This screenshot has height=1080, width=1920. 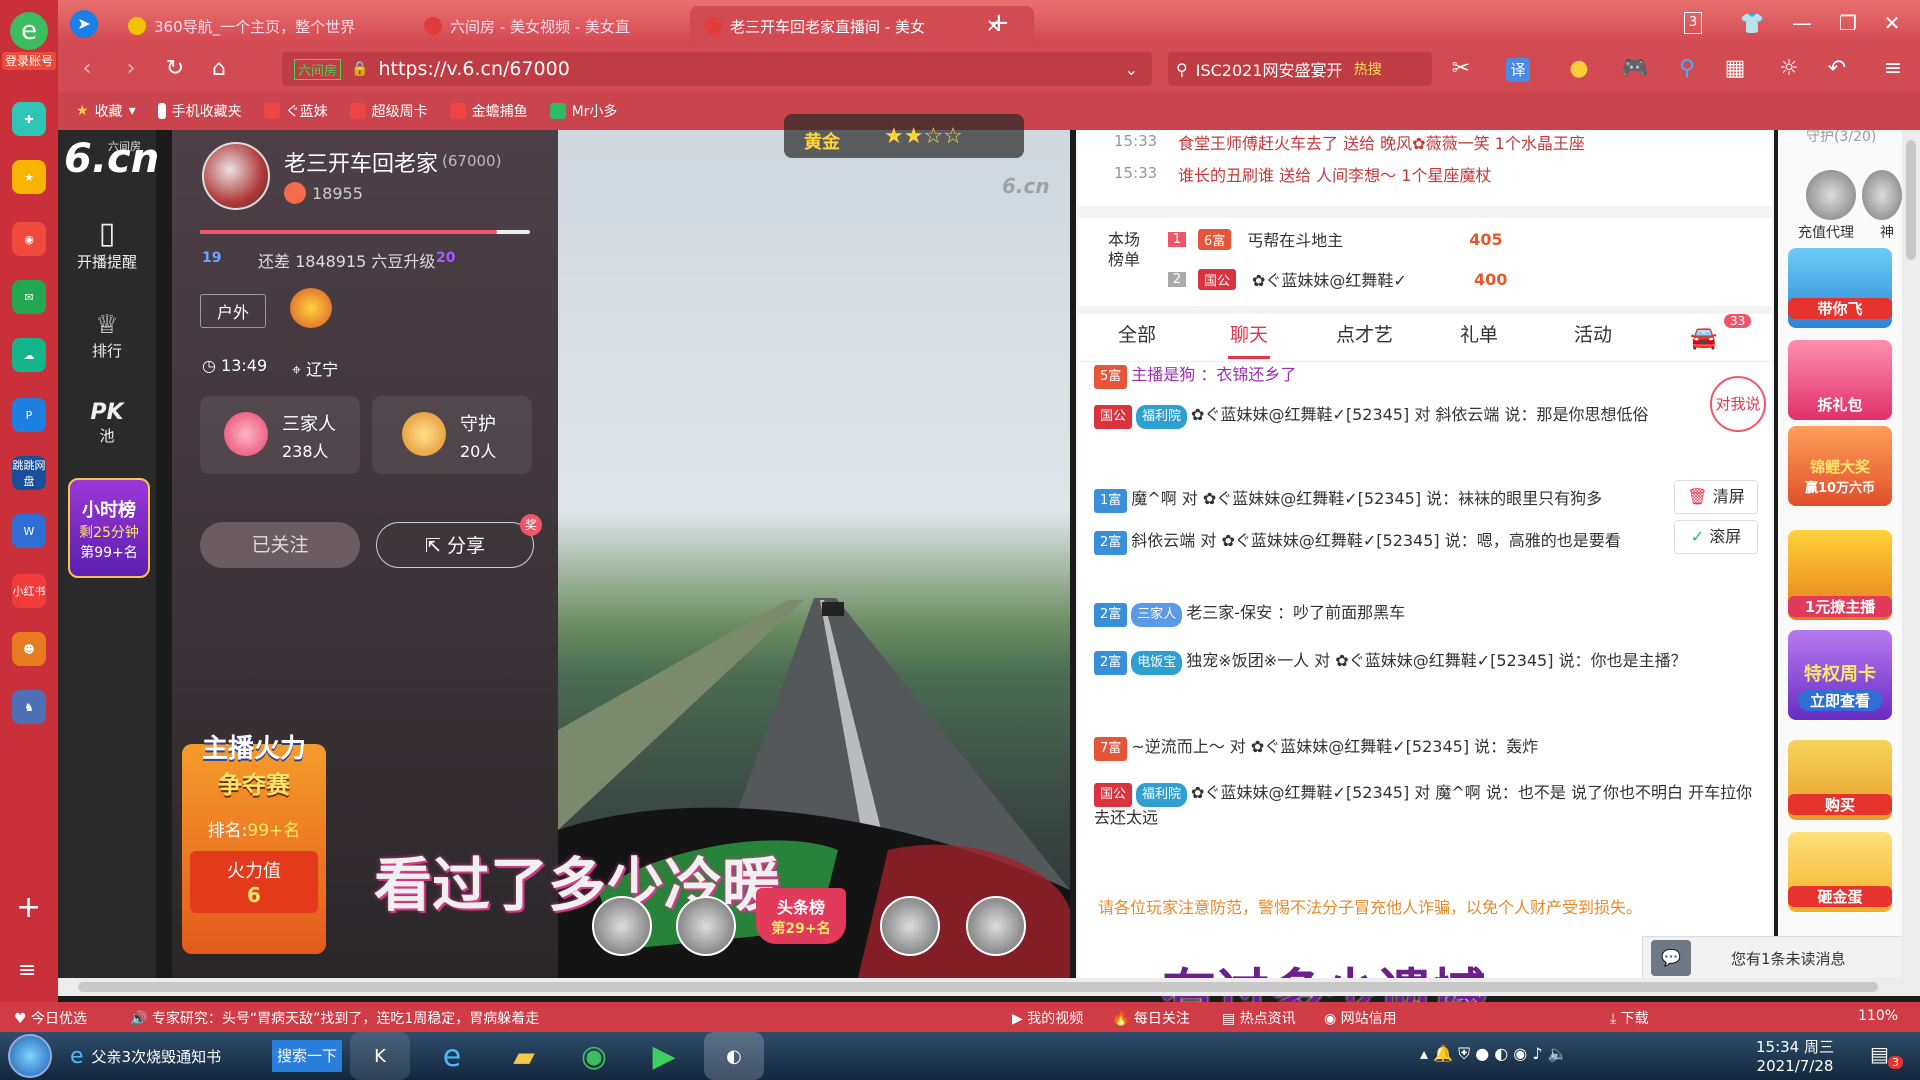 I want to click on grid-icon: ▦, so click(x=1735, y=69).